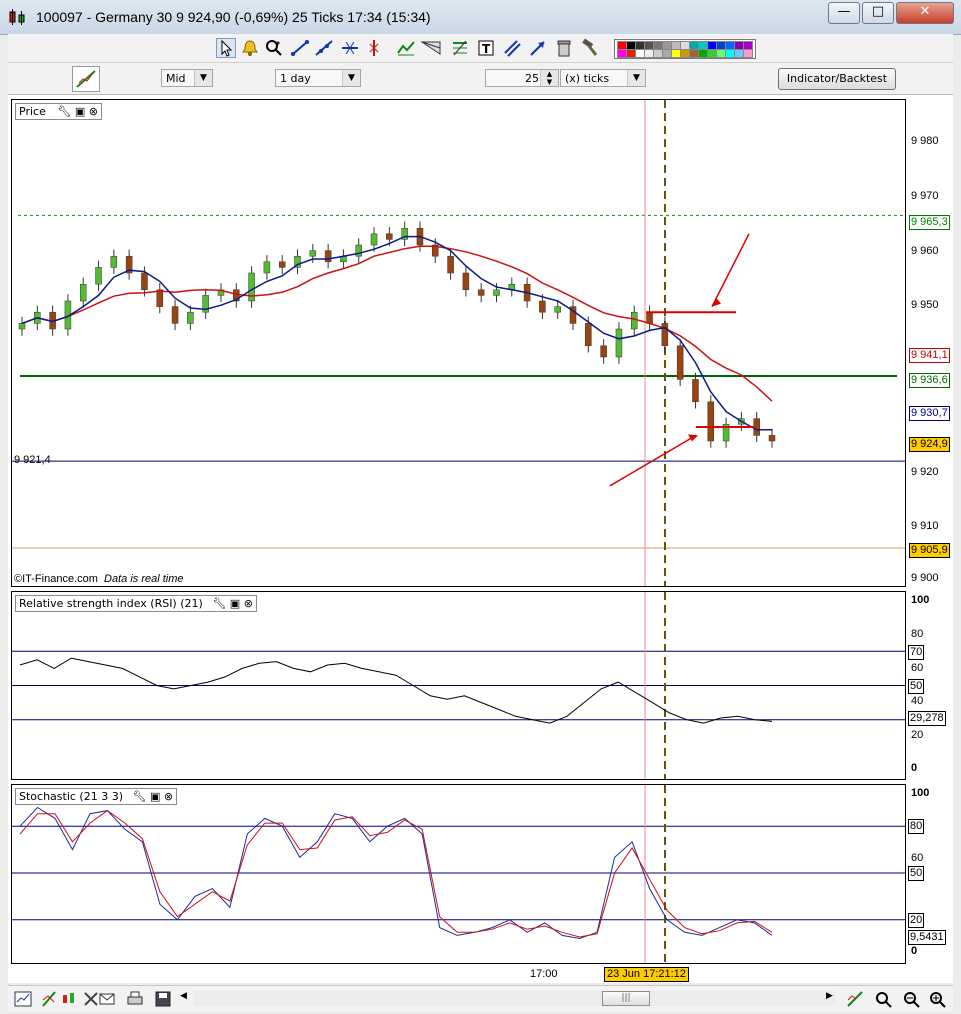 The height and width of the screenshot is (1014, 961). I want to click on stepper-arrows-icon: ▲ ▼, so click(549, 78).